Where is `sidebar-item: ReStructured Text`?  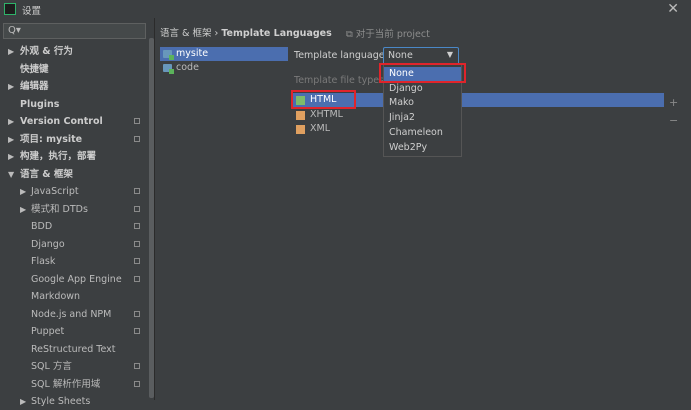 sidebar-item: ReStructured Text is located at coordinates (74, 349).